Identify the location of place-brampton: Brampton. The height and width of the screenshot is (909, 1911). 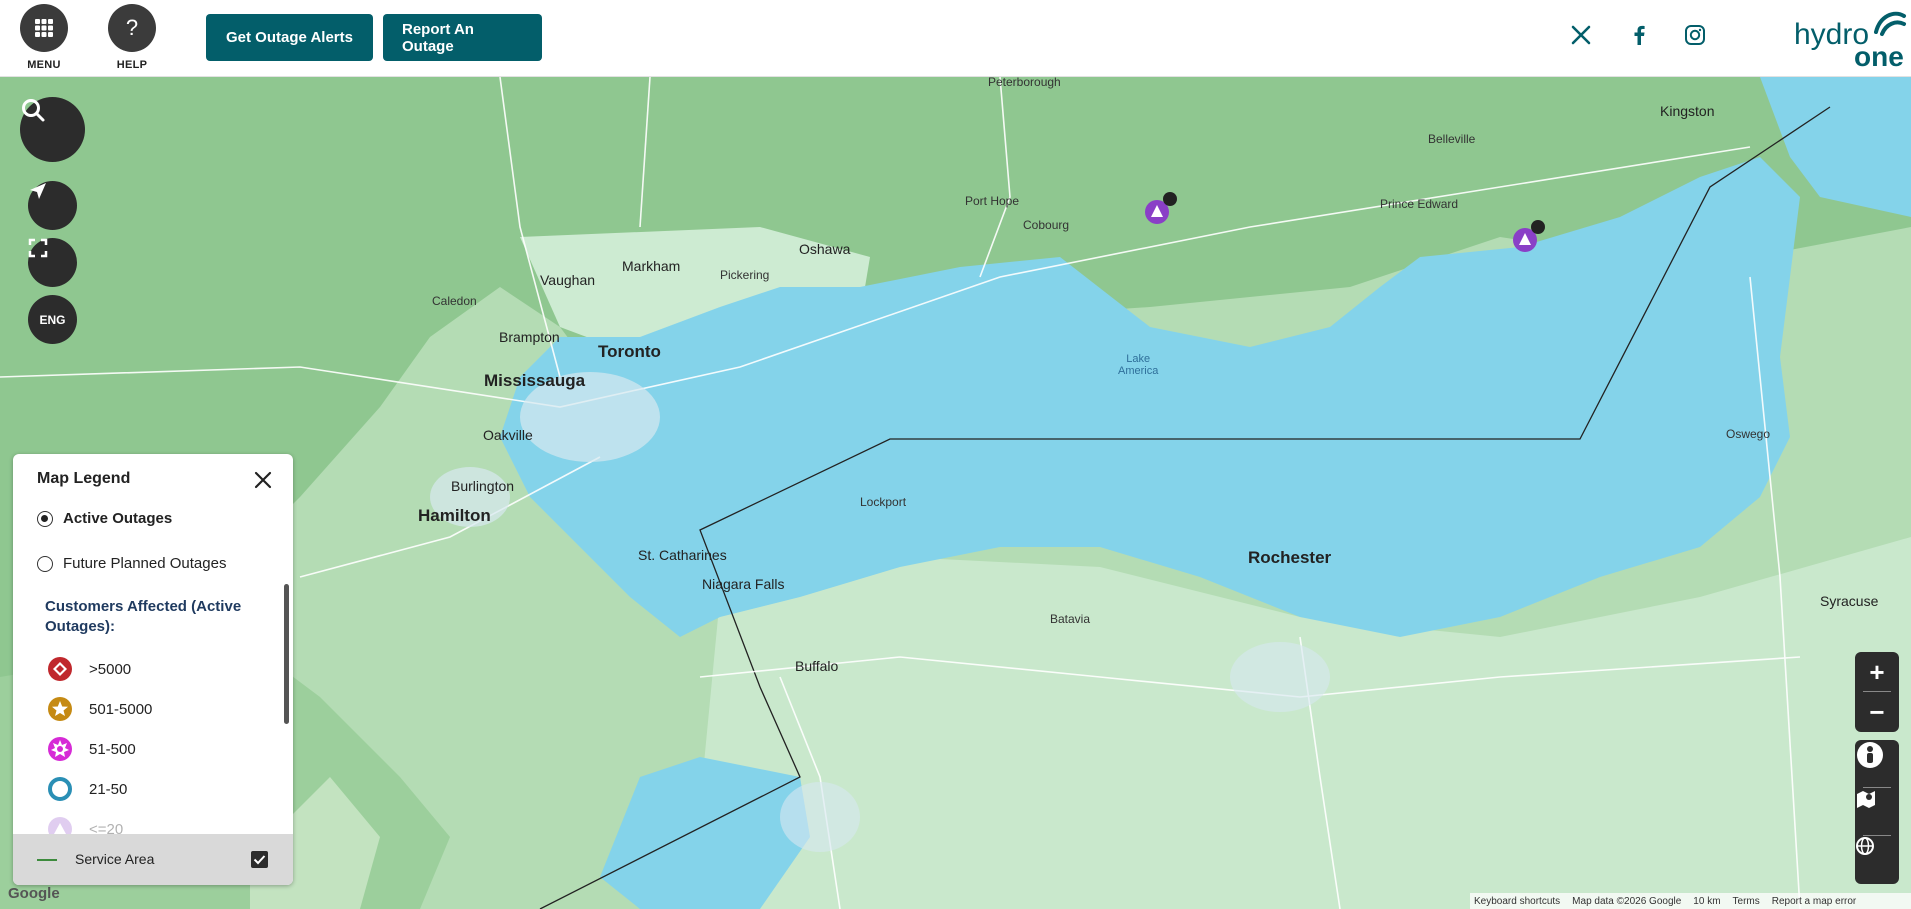
(529, 337).